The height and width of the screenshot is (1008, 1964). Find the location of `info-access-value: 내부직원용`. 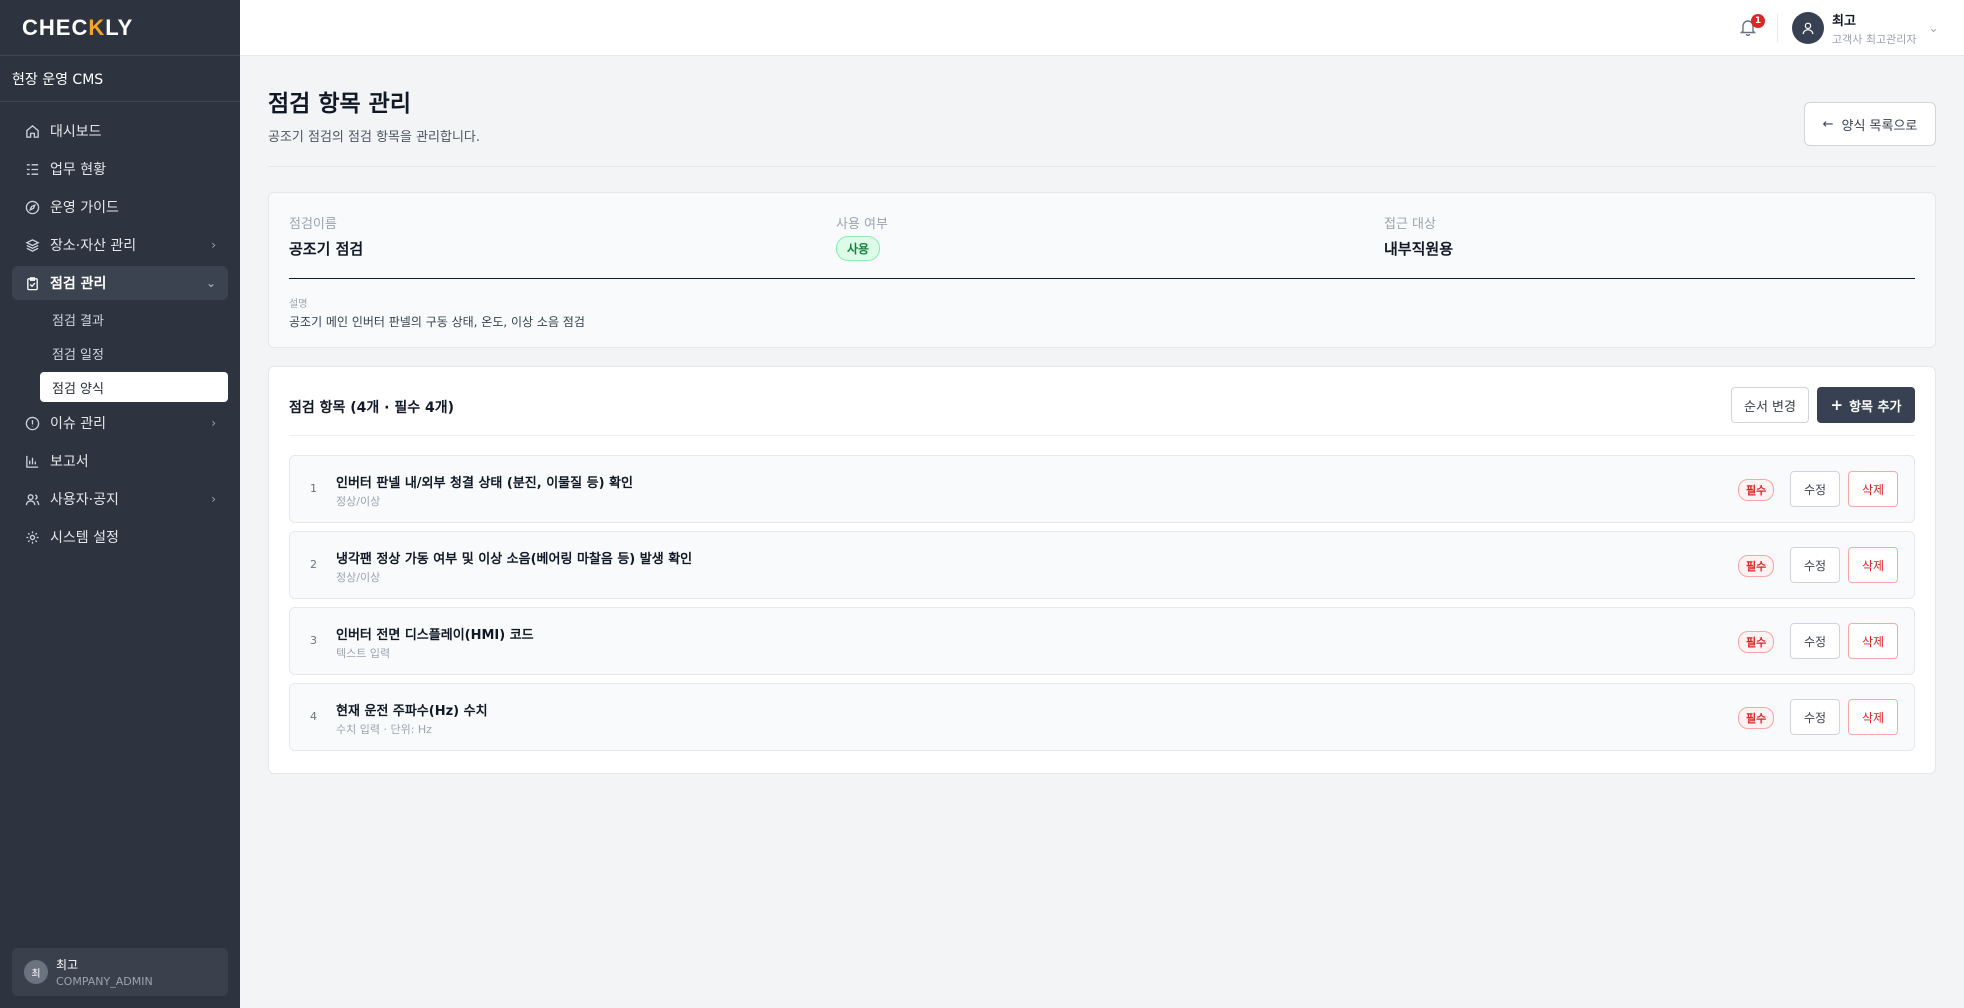

info-access-value: 내부직원용 is located at coordinates (1419, 249).